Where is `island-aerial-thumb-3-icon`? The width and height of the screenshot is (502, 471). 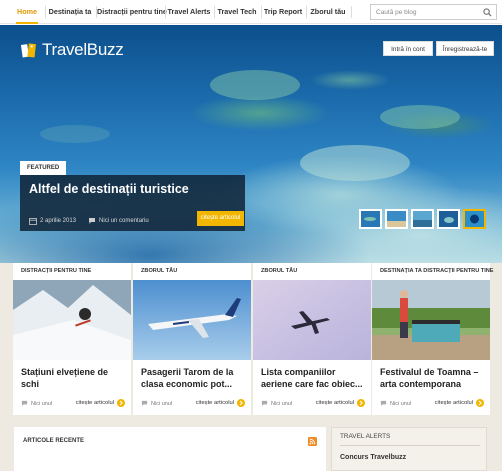 island-aerial-thumb-3-icon is located at coordinates (422, 219).